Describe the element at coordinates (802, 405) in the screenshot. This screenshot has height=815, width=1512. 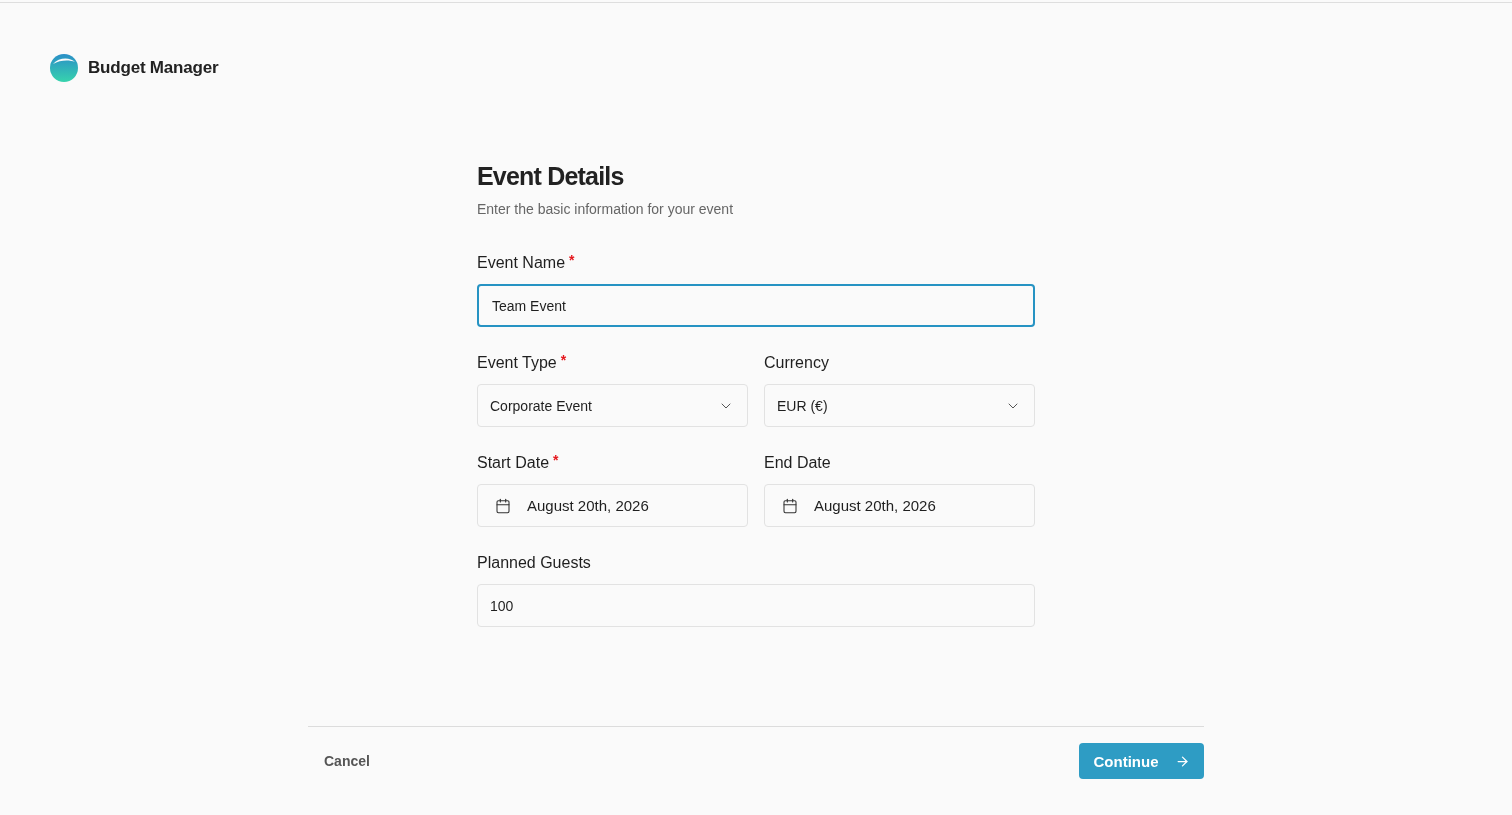
I see `dropdown-value: EUR (€)` at that location.